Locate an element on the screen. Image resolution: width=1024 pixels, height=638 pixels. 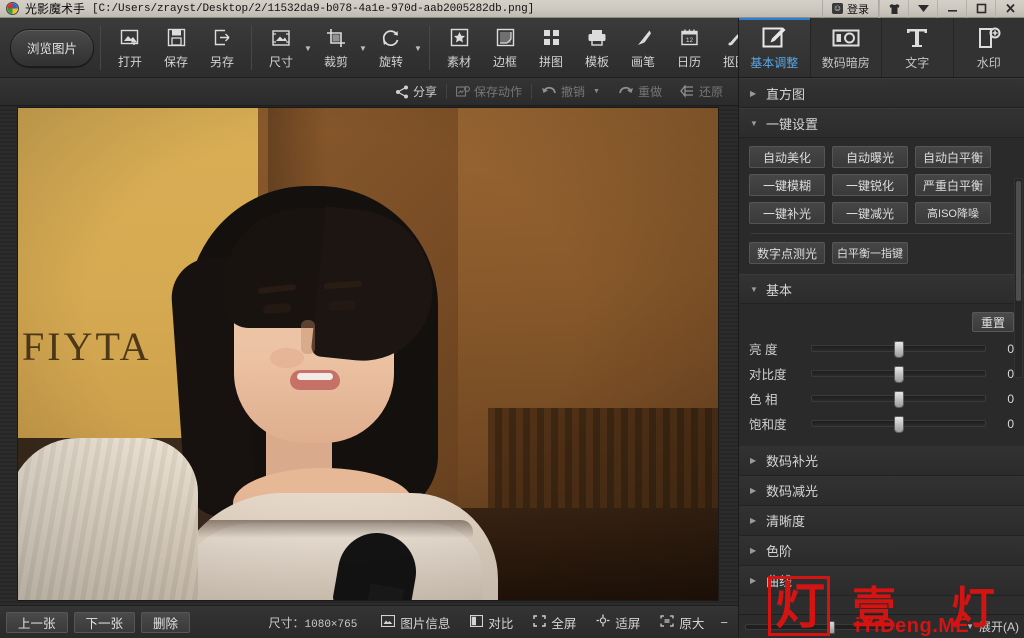
fit-screen-icon is located at coordinates (603, 622).